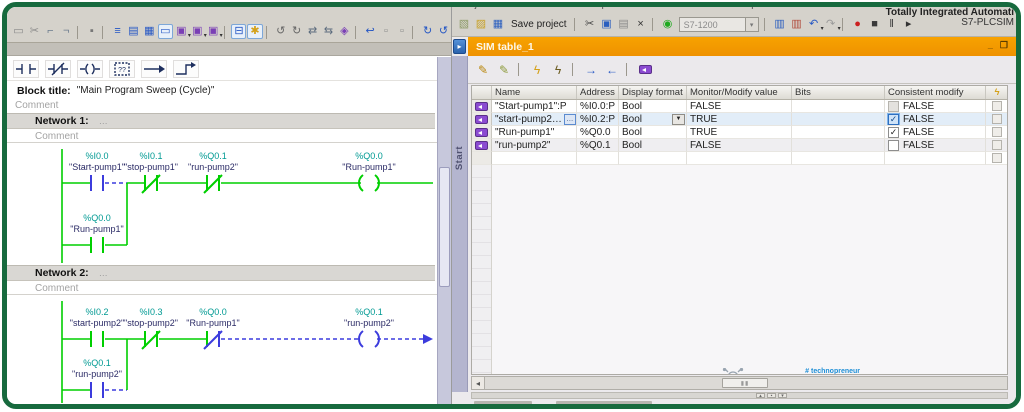 This screenshot has height=412, width=1024. I want to click on load-project-tags-icon: →, so click(591, 69).